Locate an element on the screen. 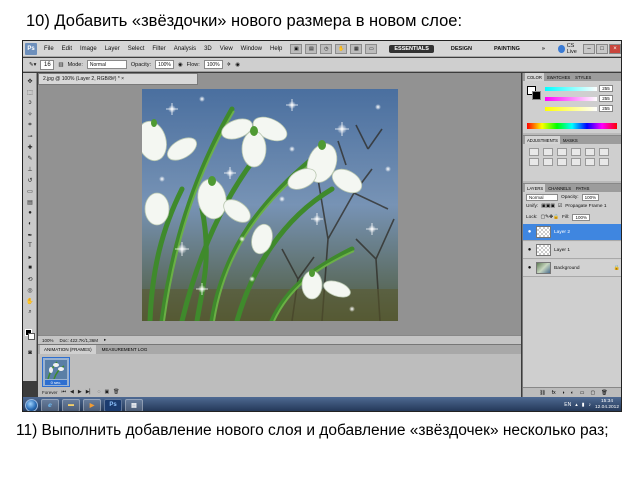 The height and width of the screenshot is (480, 640). cs-live-button: CS Live is located at coordinates (570, 49).